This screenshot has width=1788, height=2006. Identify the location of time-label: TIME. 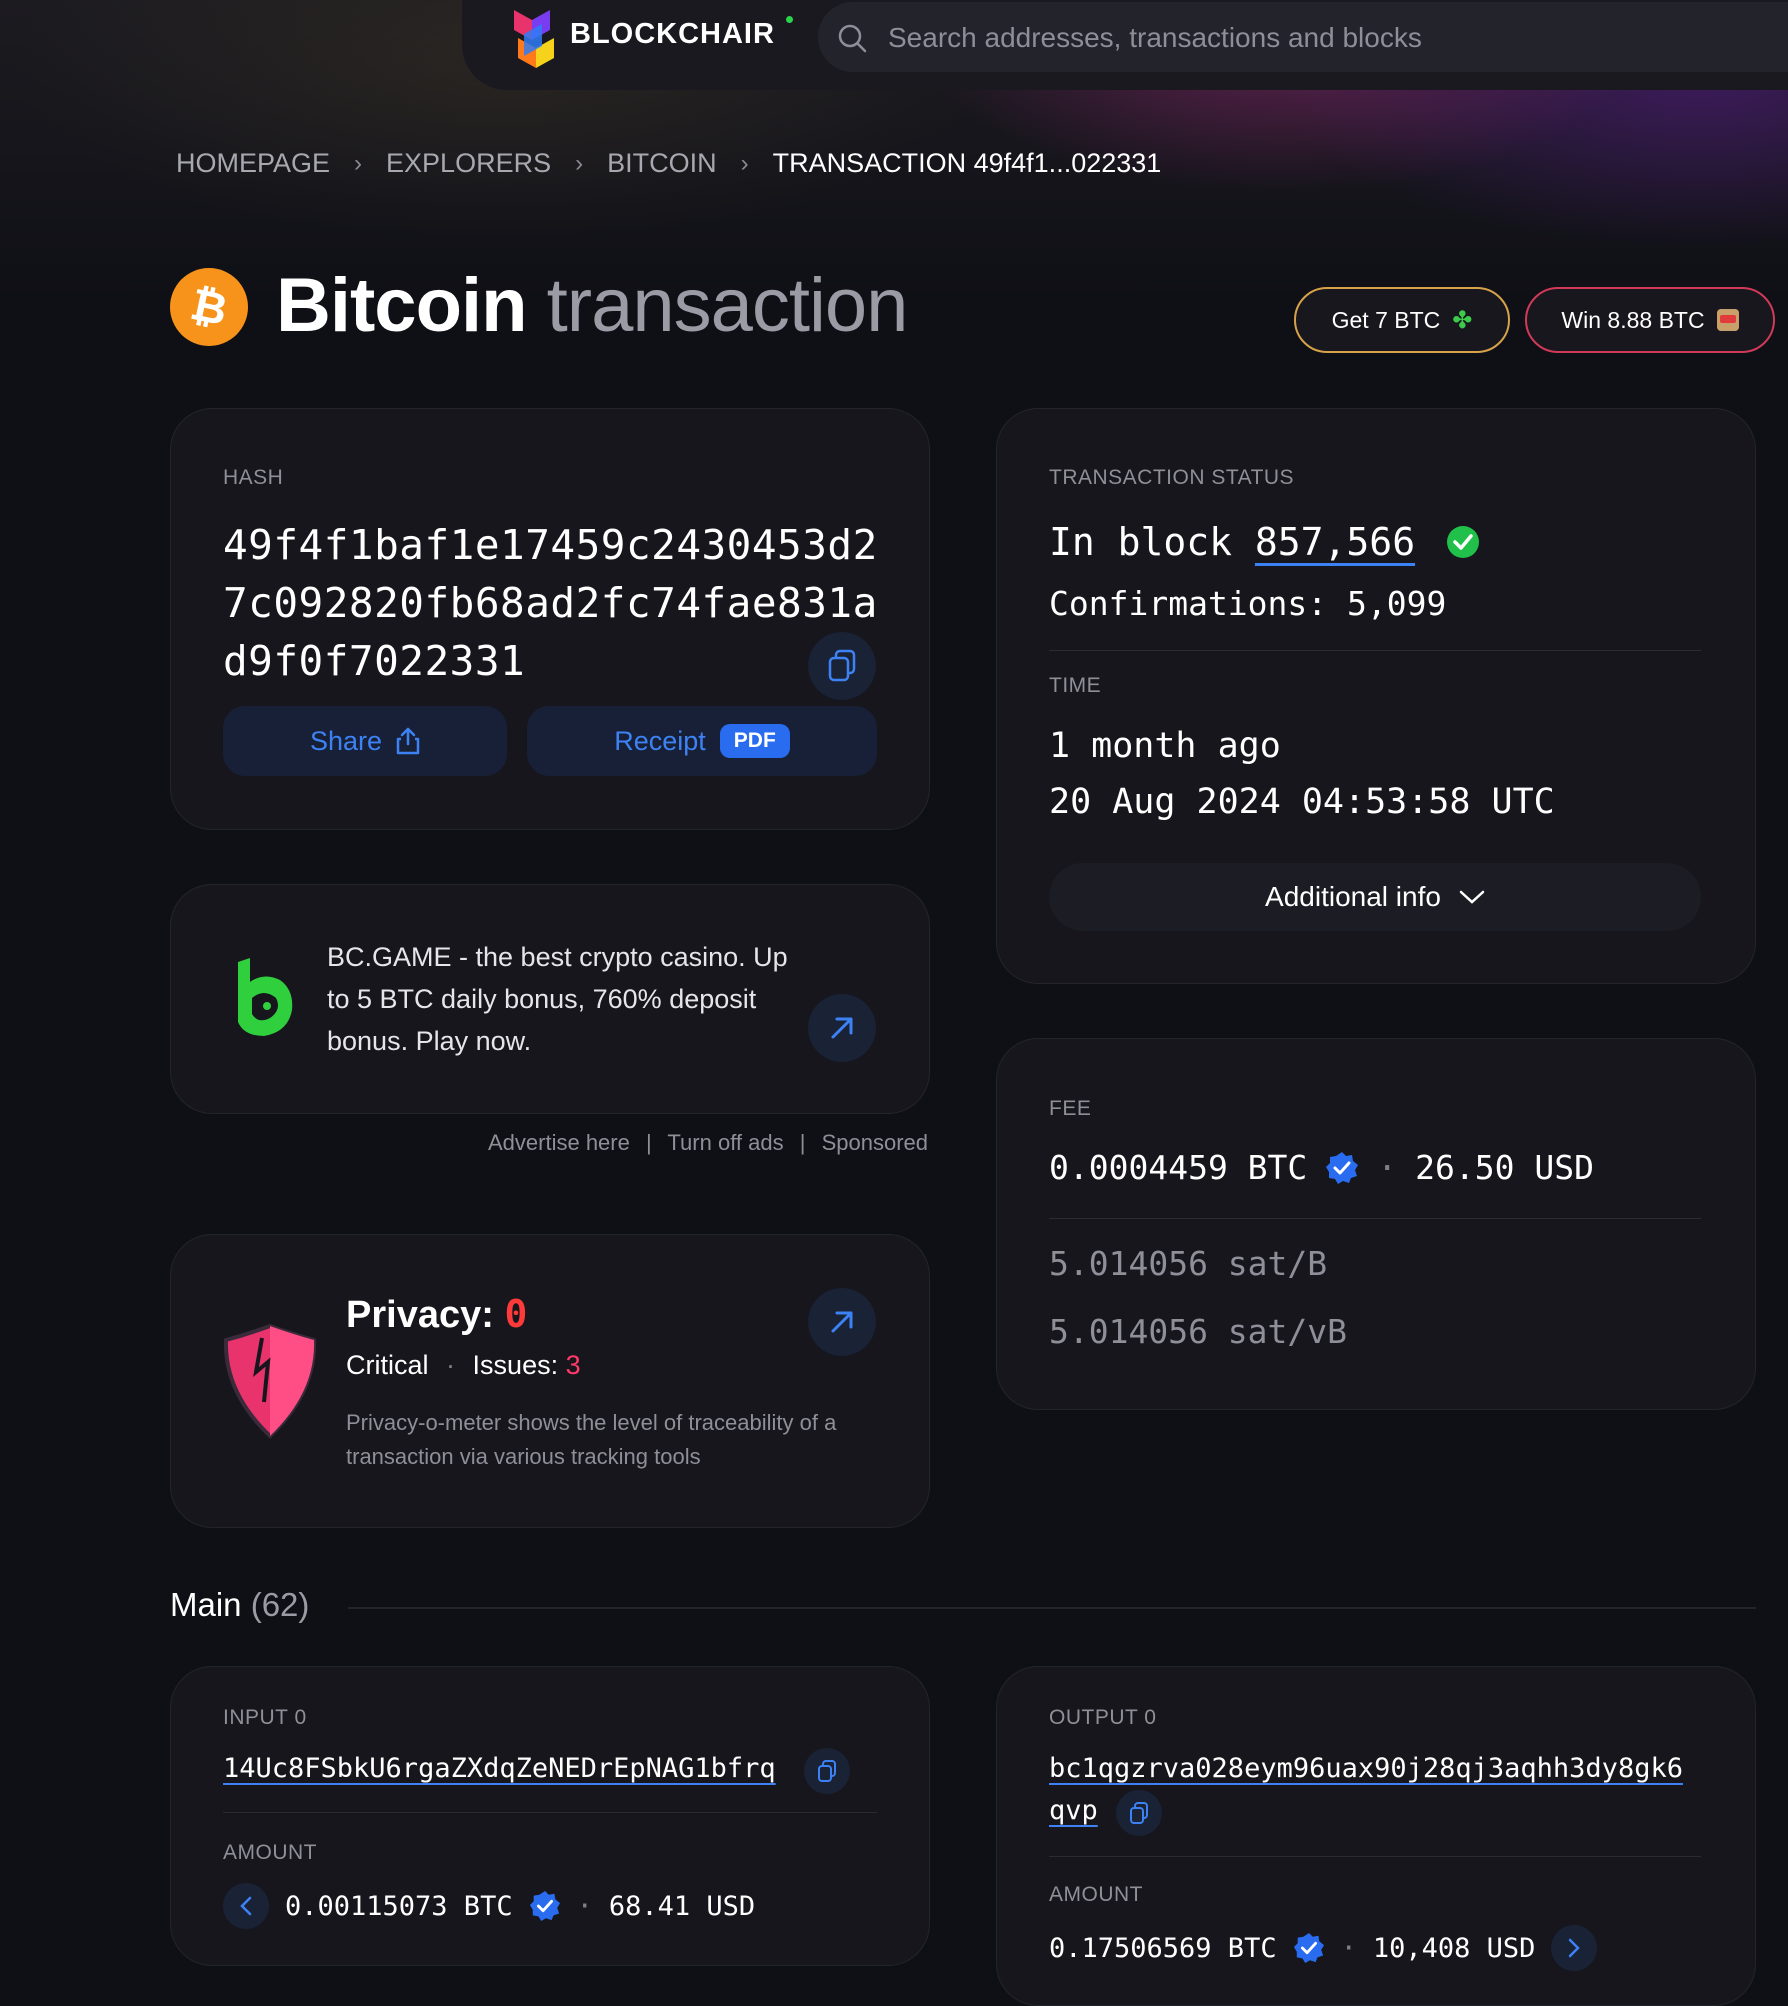
(1075, 685).